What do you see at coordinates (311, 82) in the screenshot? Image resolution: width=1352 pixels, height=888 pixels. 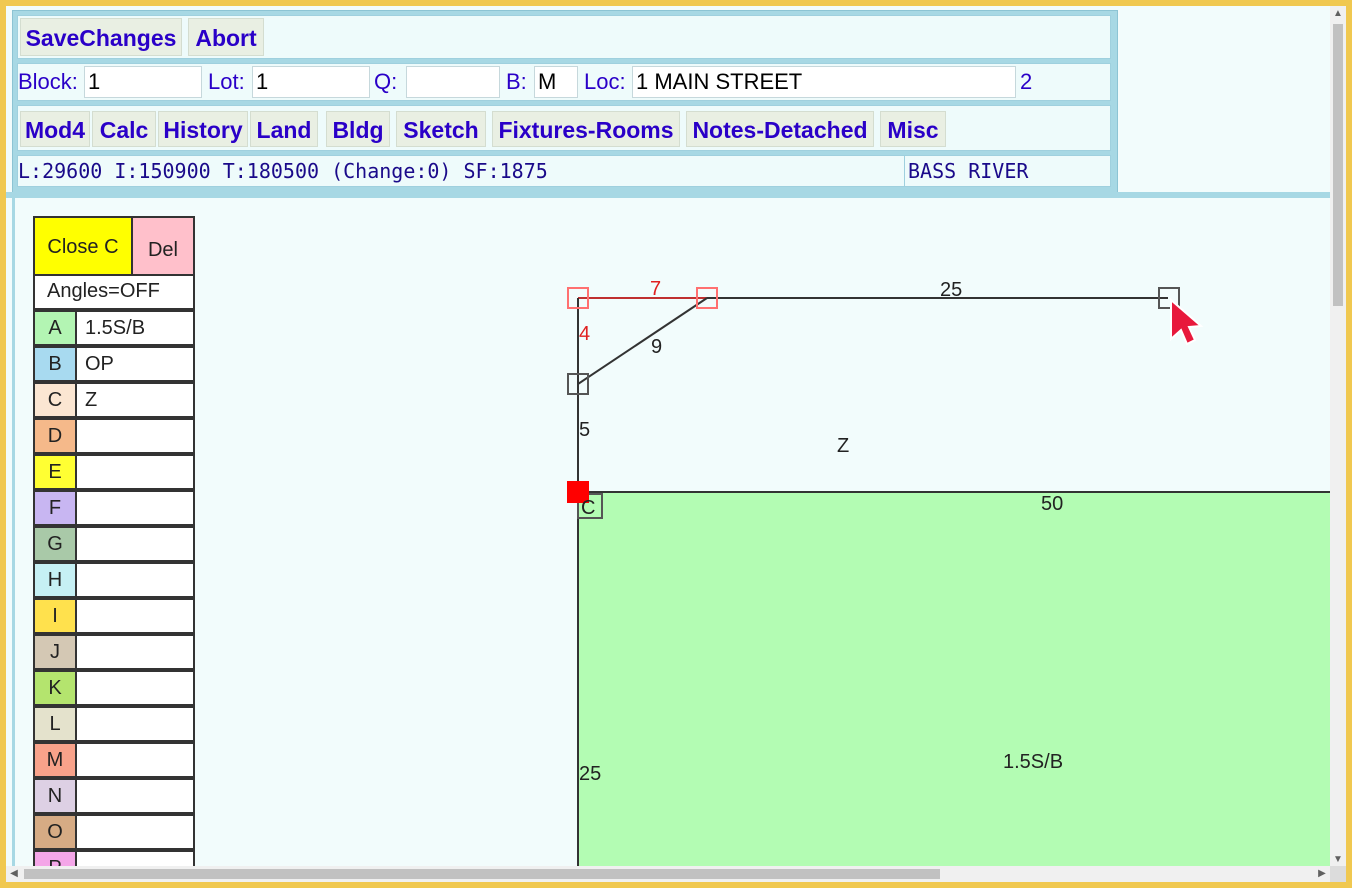 I see `lot-input: 1` at bounding box center [311, 82].